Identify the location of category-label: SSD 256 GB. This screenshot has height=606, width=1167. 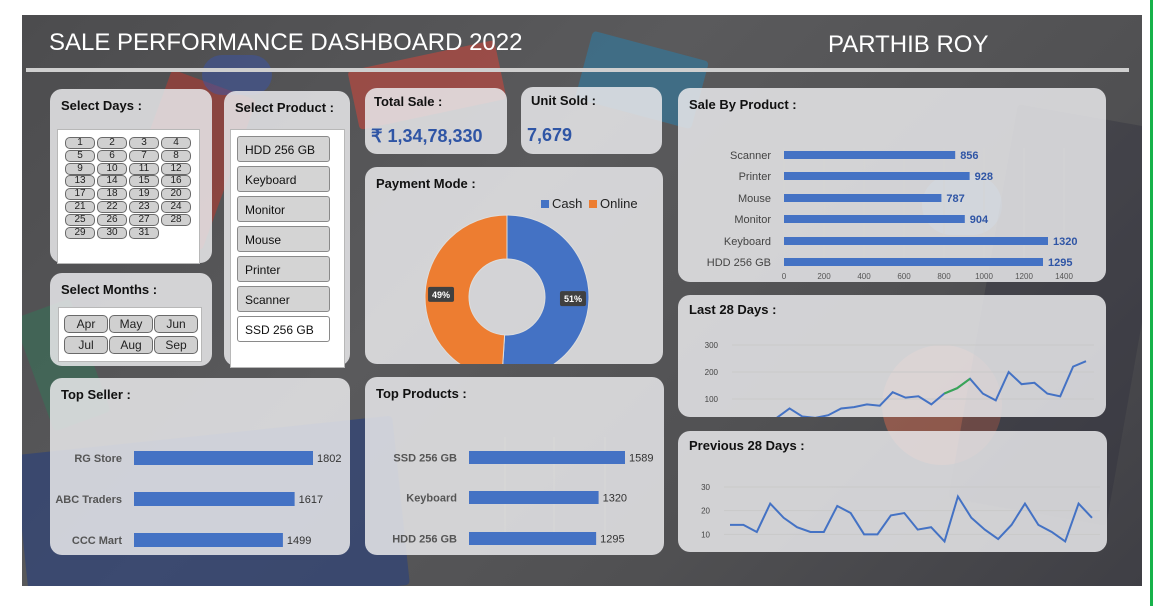
(425, 459).